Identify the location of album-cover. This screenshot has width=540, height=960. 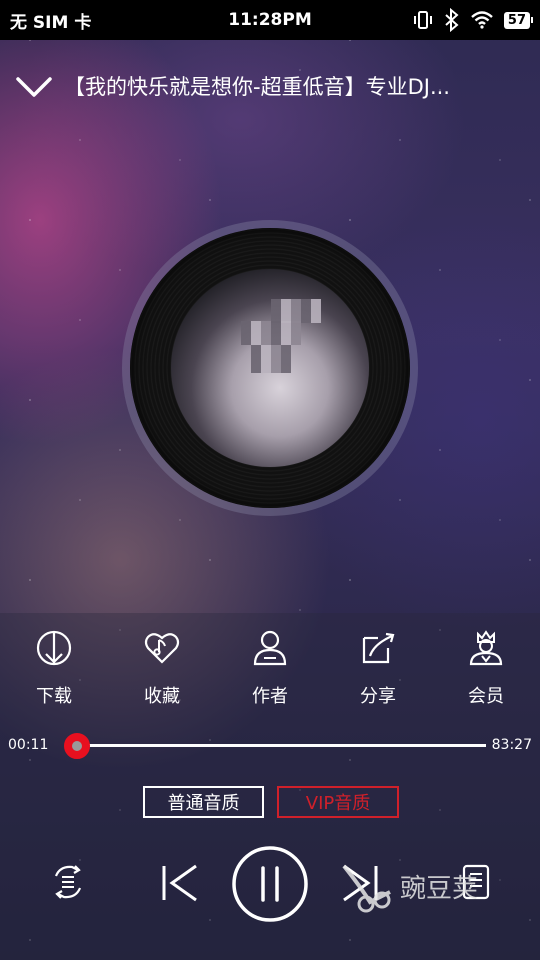
(270, 368).